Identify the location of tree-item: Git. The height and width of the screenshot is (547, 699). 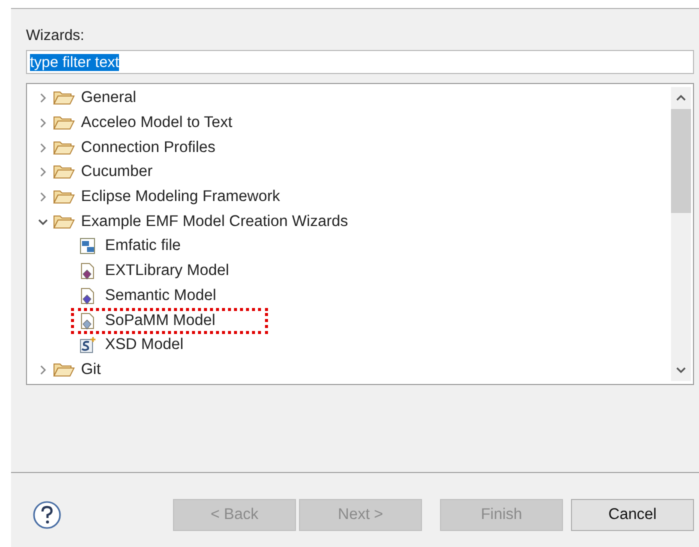
(91, 369).